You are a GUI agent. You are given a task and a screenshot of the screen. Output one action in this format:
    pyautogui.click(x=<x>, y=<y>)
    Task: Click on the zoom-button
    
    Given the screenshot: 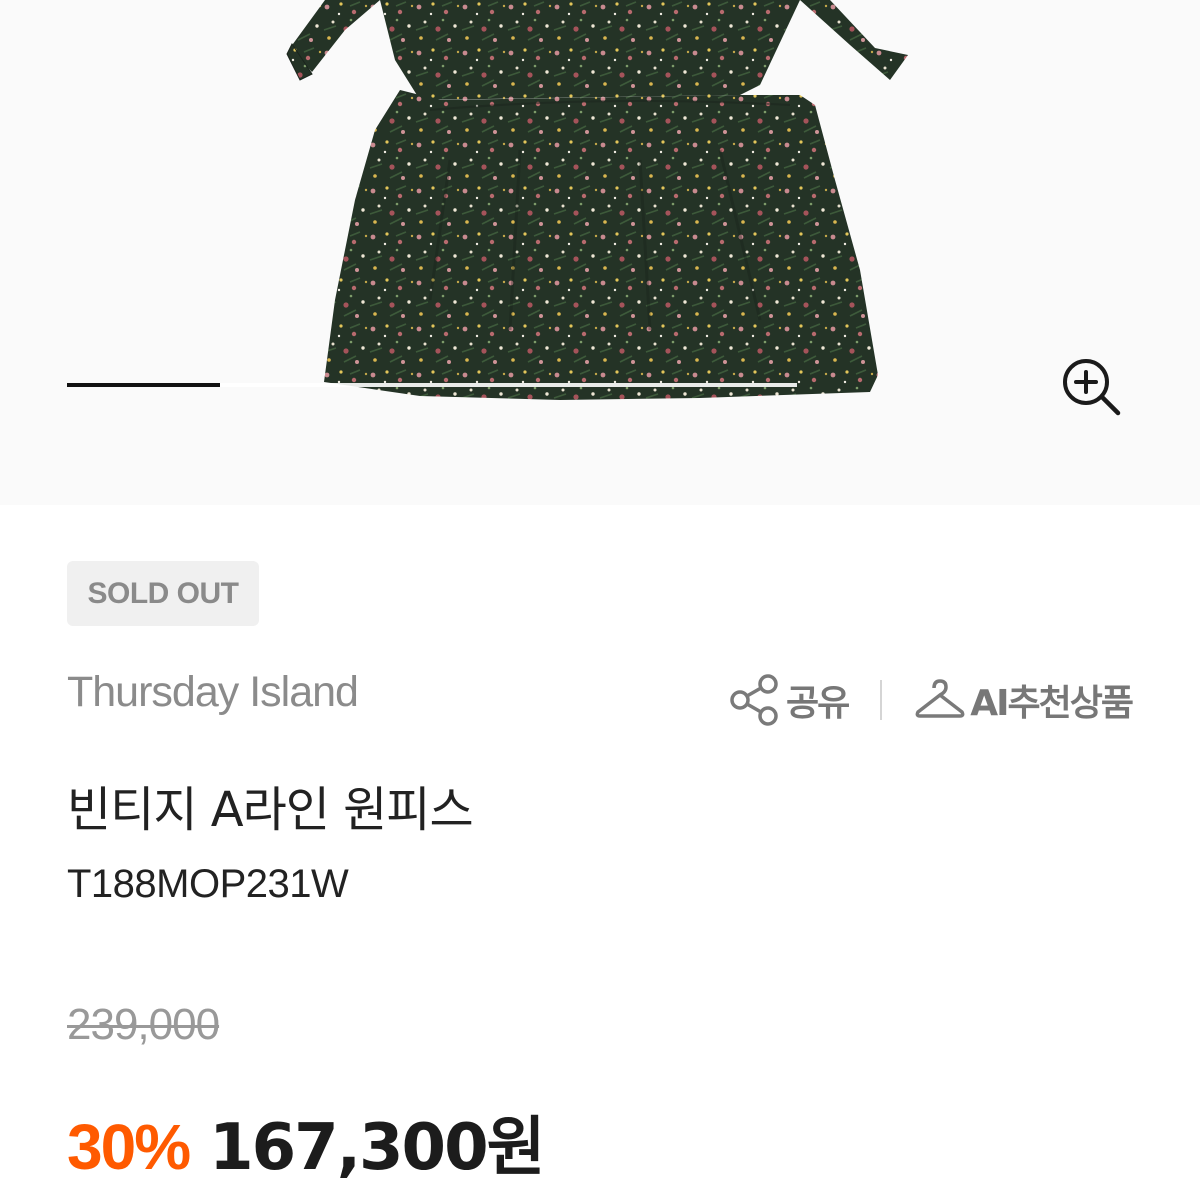 What is the action you would take?
    pyautogui.click(x=1091, y=387)
    